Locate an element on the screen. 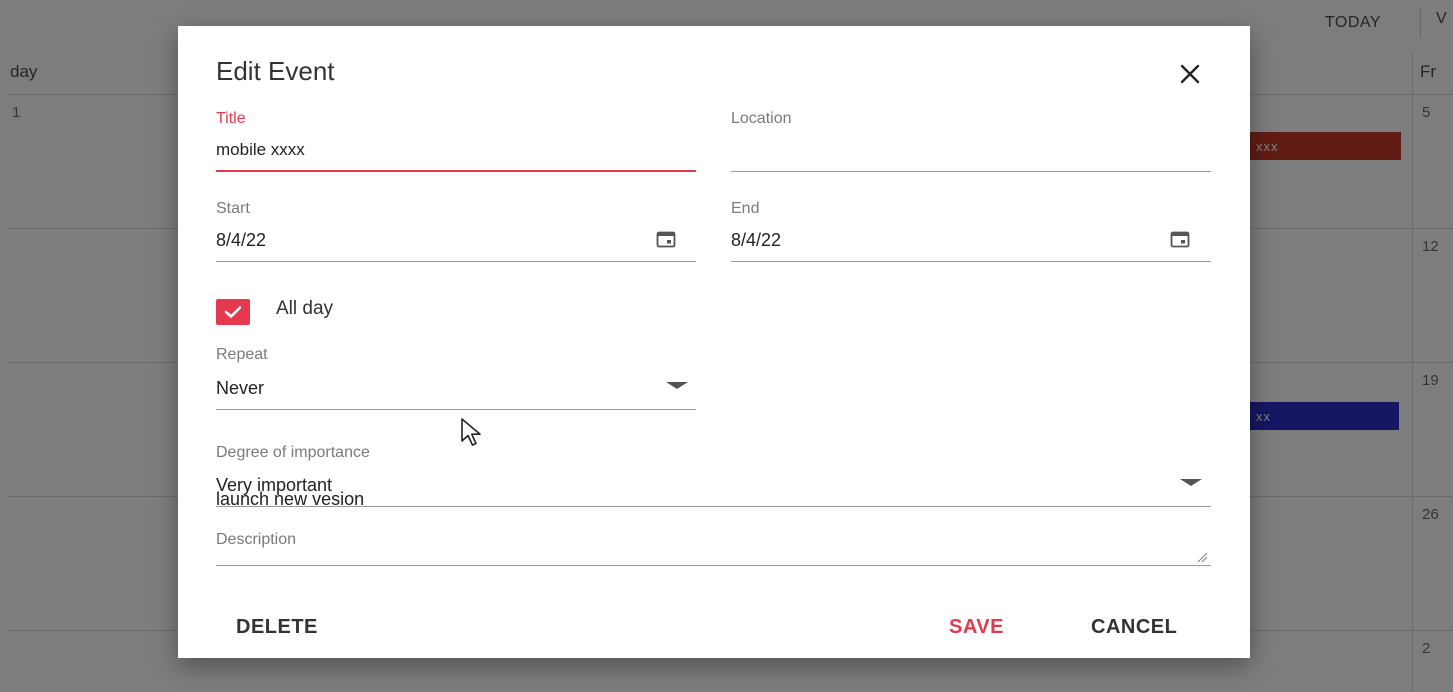 This screenshot has width=1453, height=692. description-field: Description is located at coordinates (713, 551).